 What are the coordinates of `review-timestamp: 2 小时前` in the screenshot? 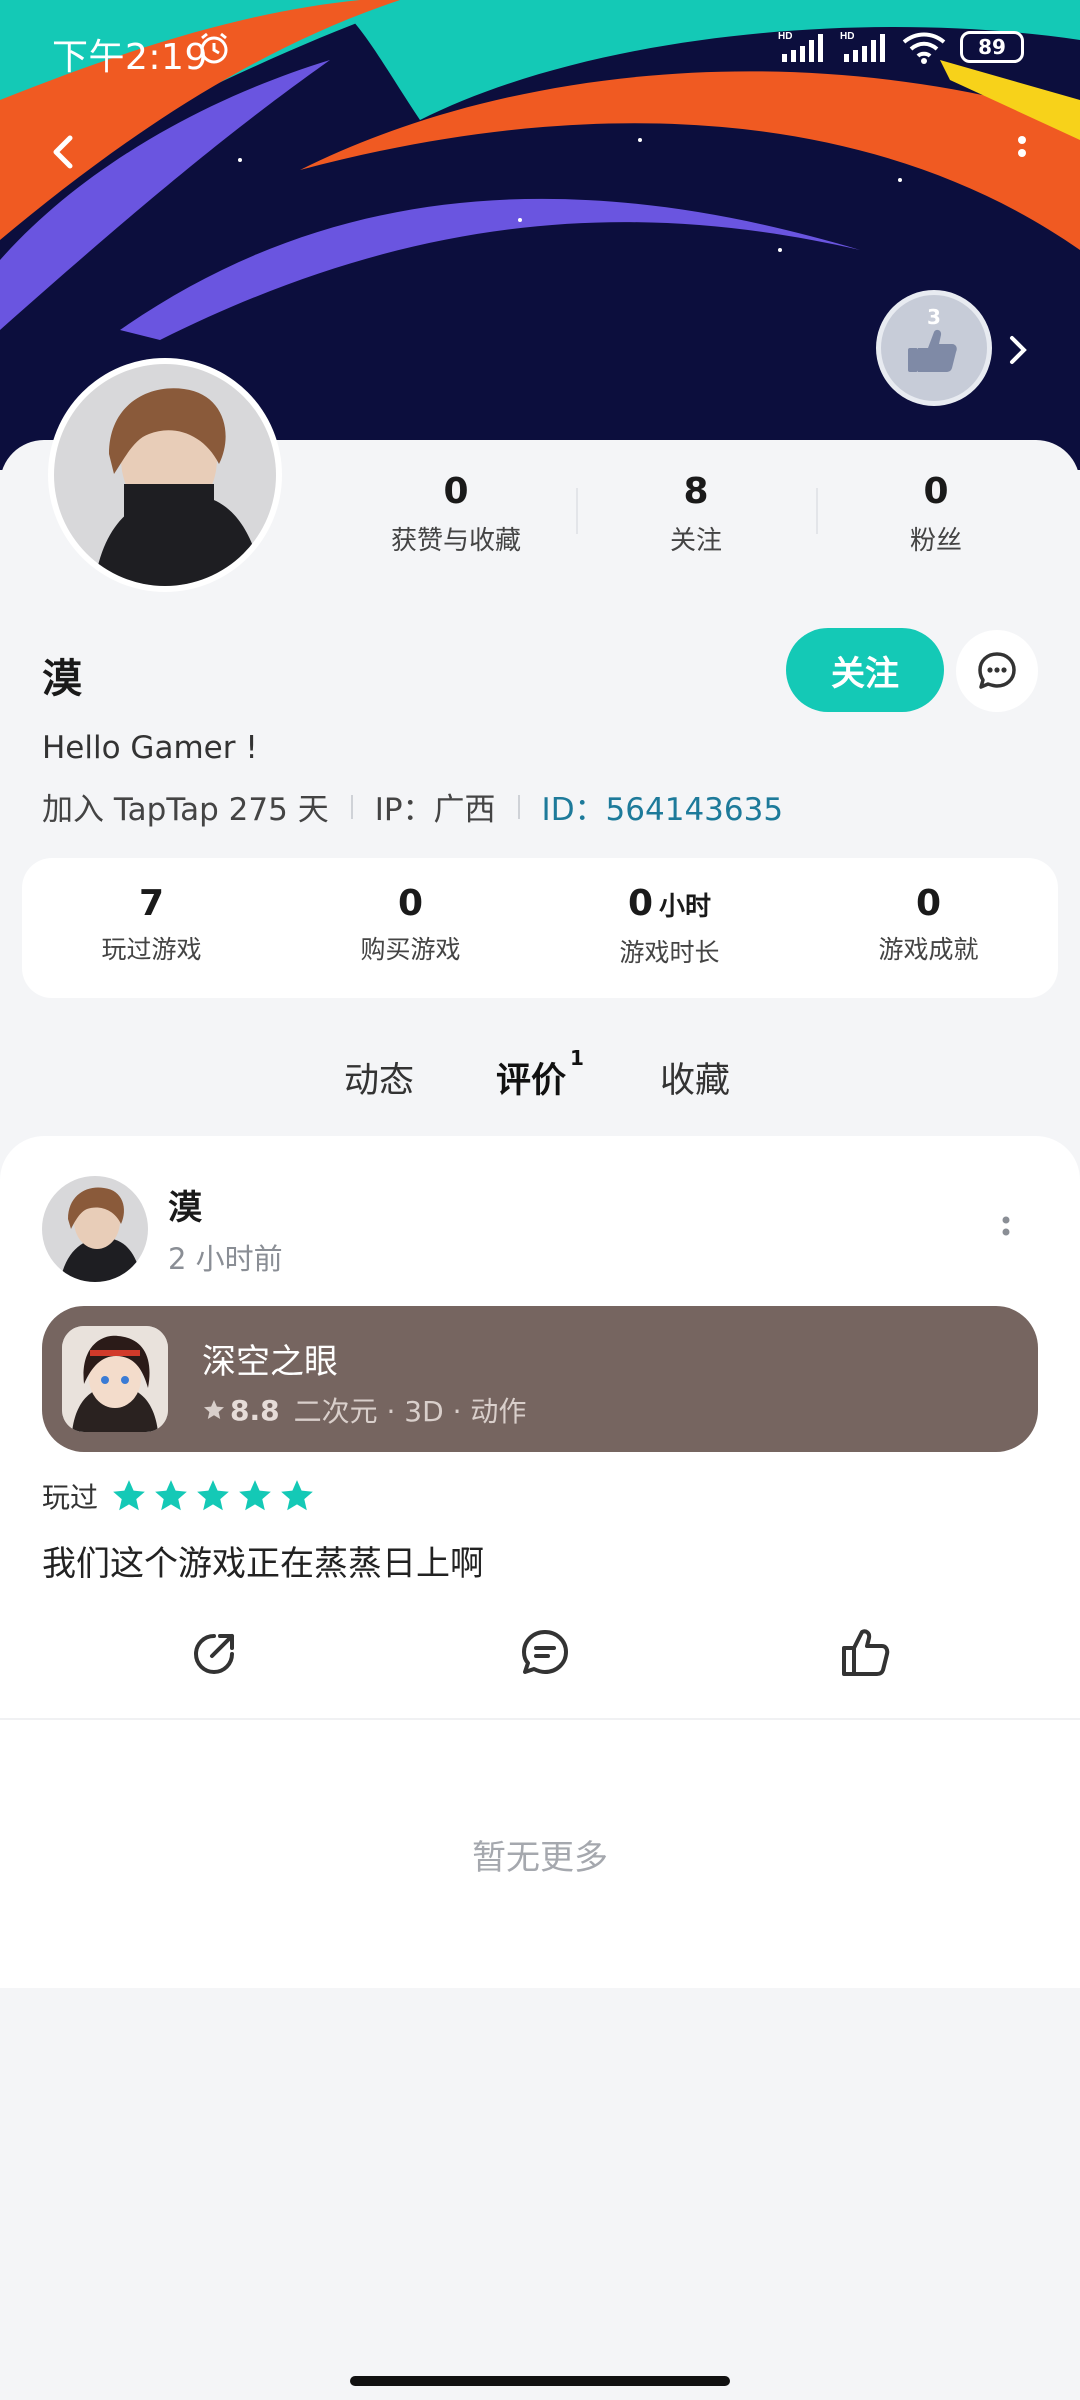 It's located at (225, 1259).